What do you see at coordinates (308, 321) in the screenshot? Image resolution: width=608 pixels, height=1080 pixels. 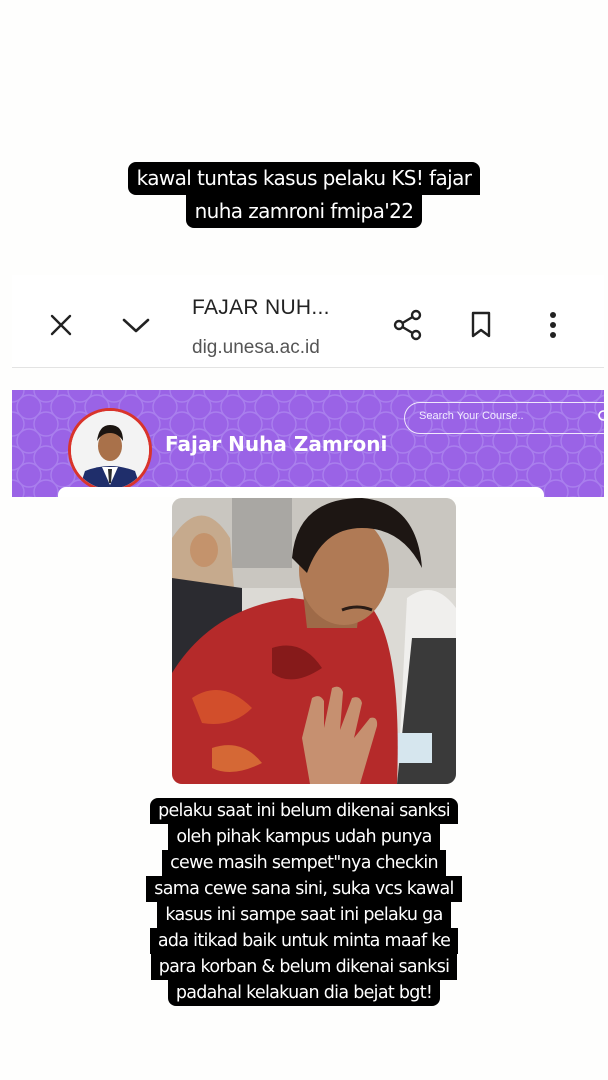 I see `browser-toolbar: FAJAR NUH... dig.unesa.ac.id` at bounding box center [308, 321].